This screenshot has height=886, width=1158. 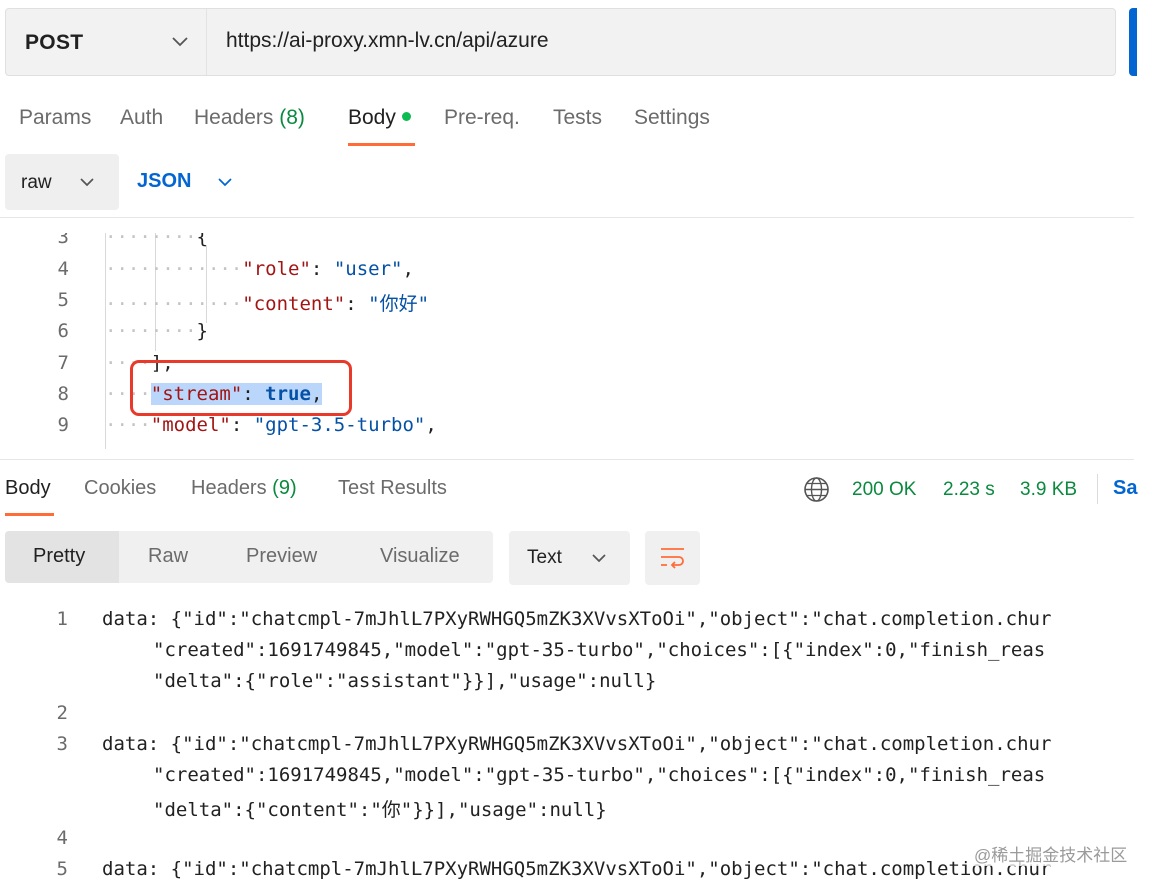 I want to click on code-line: ········}, so click(x=156, y=331).